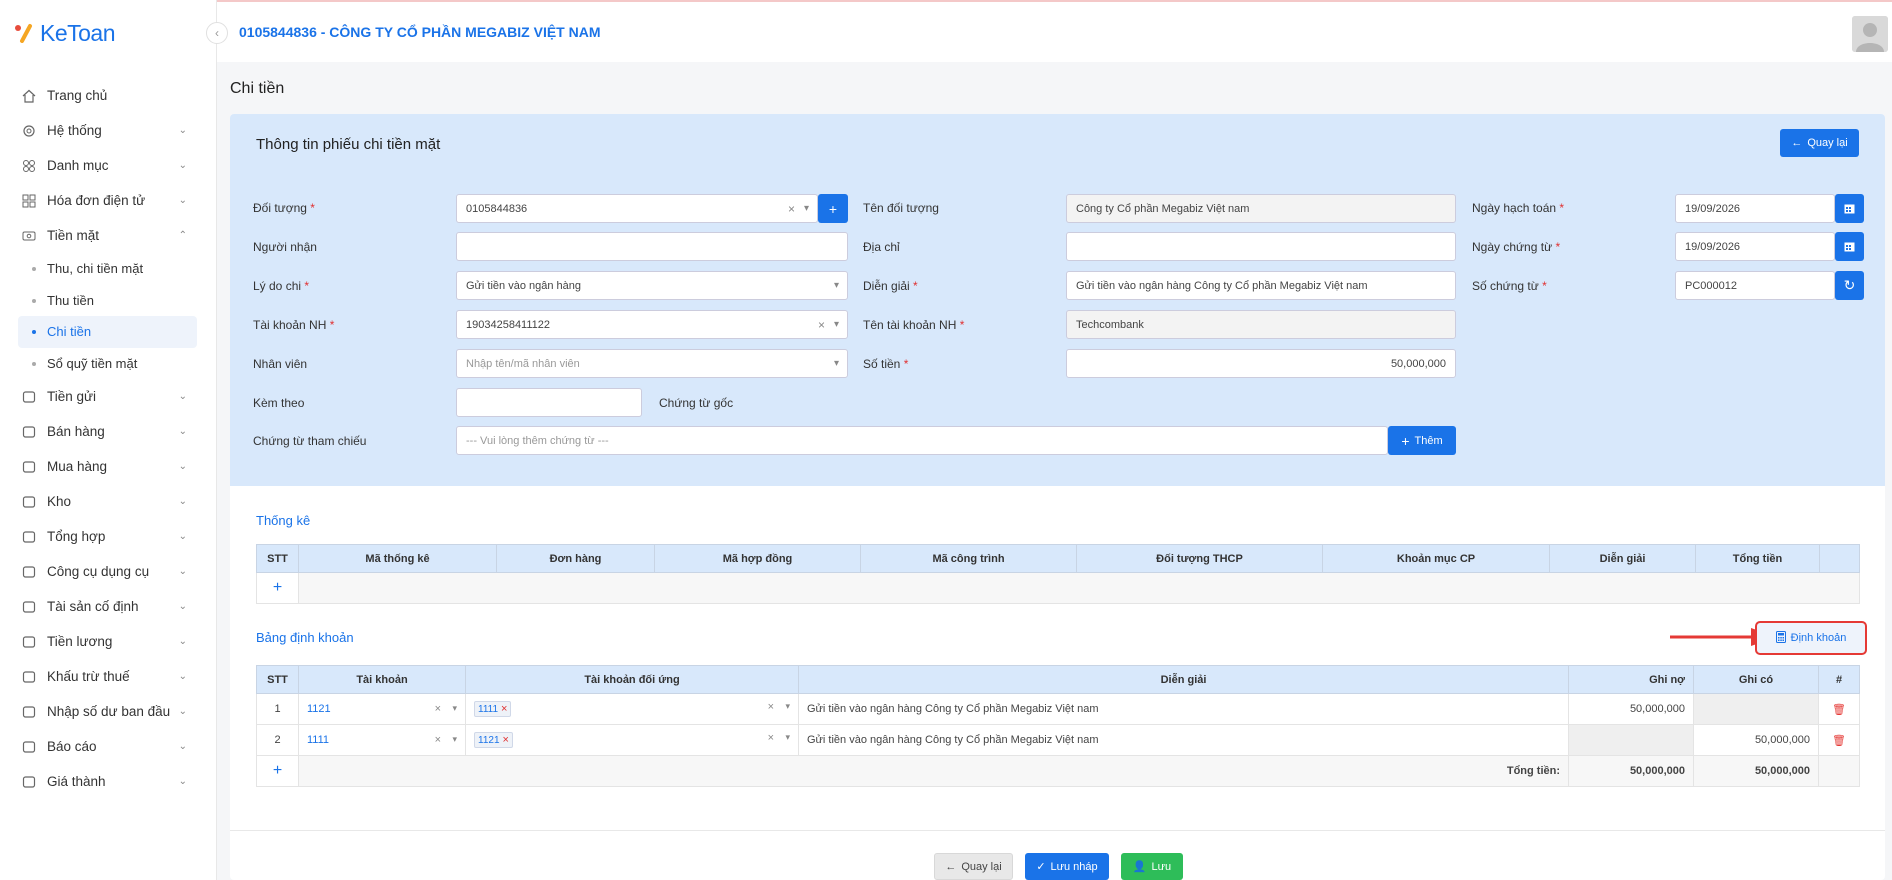 This screenshot has width=1892, height=880. I want to click on nav-item: Tiền gửi ⌄, so click(108, 396).